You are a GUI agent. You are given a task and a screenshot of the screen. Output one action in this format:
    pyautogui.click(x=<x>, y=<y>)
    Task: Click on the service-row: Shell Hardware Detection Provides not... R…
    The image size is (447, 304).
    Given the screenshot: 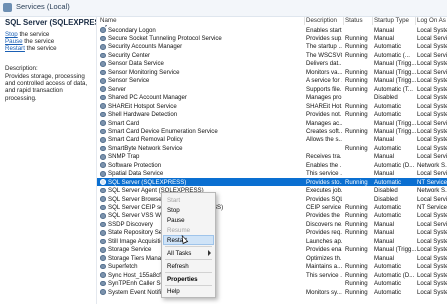 What is the action you would take?
    pyautogui.click(x=272, y=115)
    